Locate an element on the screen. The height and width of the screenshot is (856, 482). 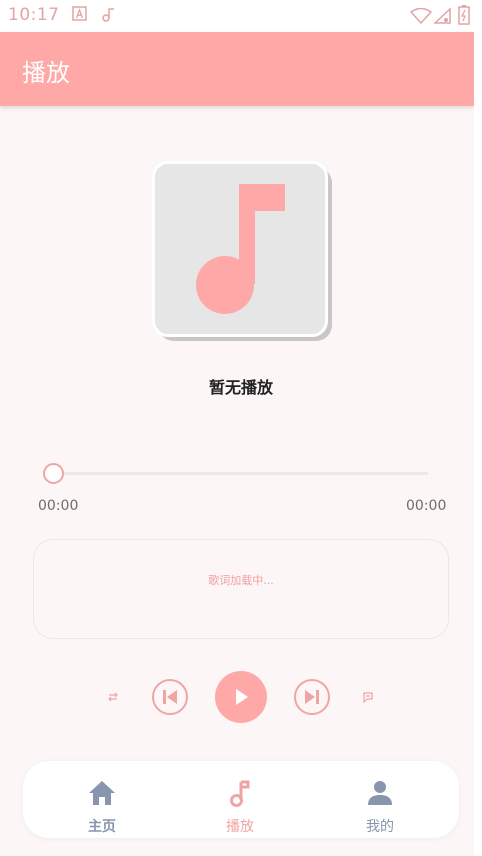
nav-item-home: 主页 is located at coordinates (102, 799).